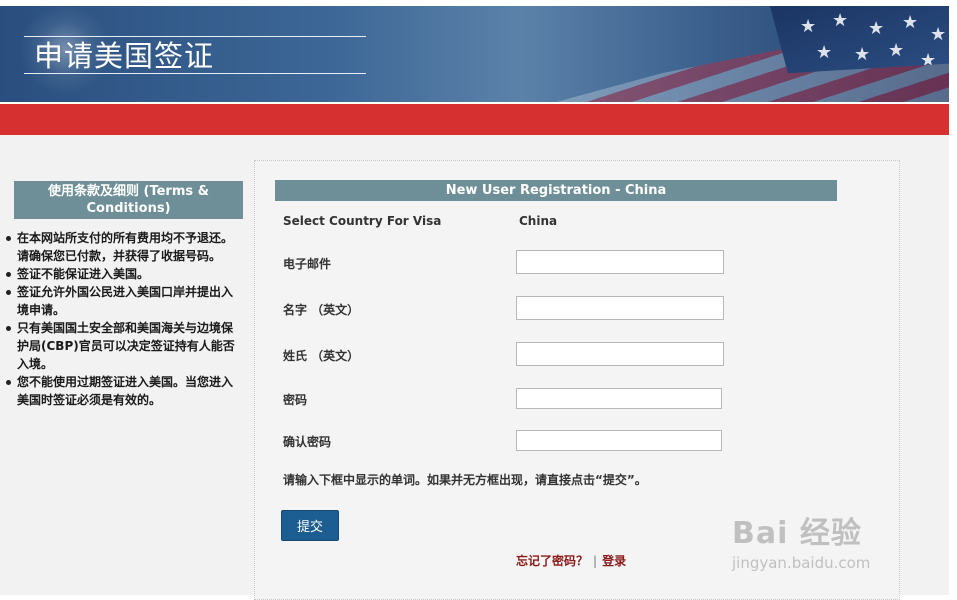  I want to click on baidu-watermark: Bai 经验 jingyan.baidu.com, so click(827, 543).